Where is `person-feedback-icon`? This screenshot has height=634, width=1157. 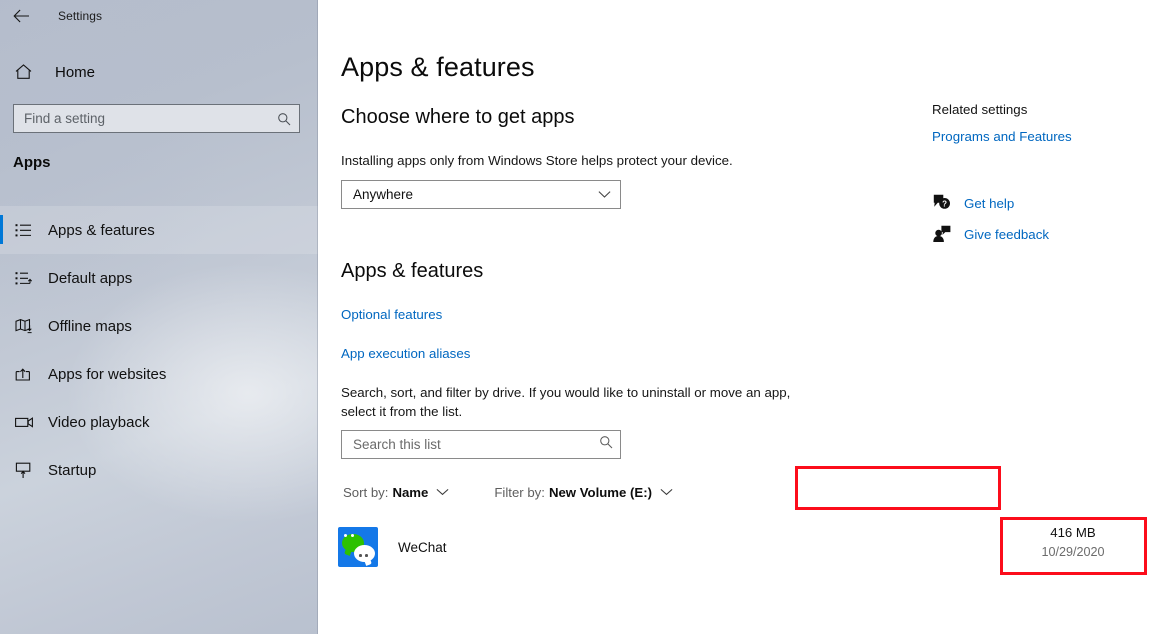
person-feedback-icon is located at coordinates (947, 234).